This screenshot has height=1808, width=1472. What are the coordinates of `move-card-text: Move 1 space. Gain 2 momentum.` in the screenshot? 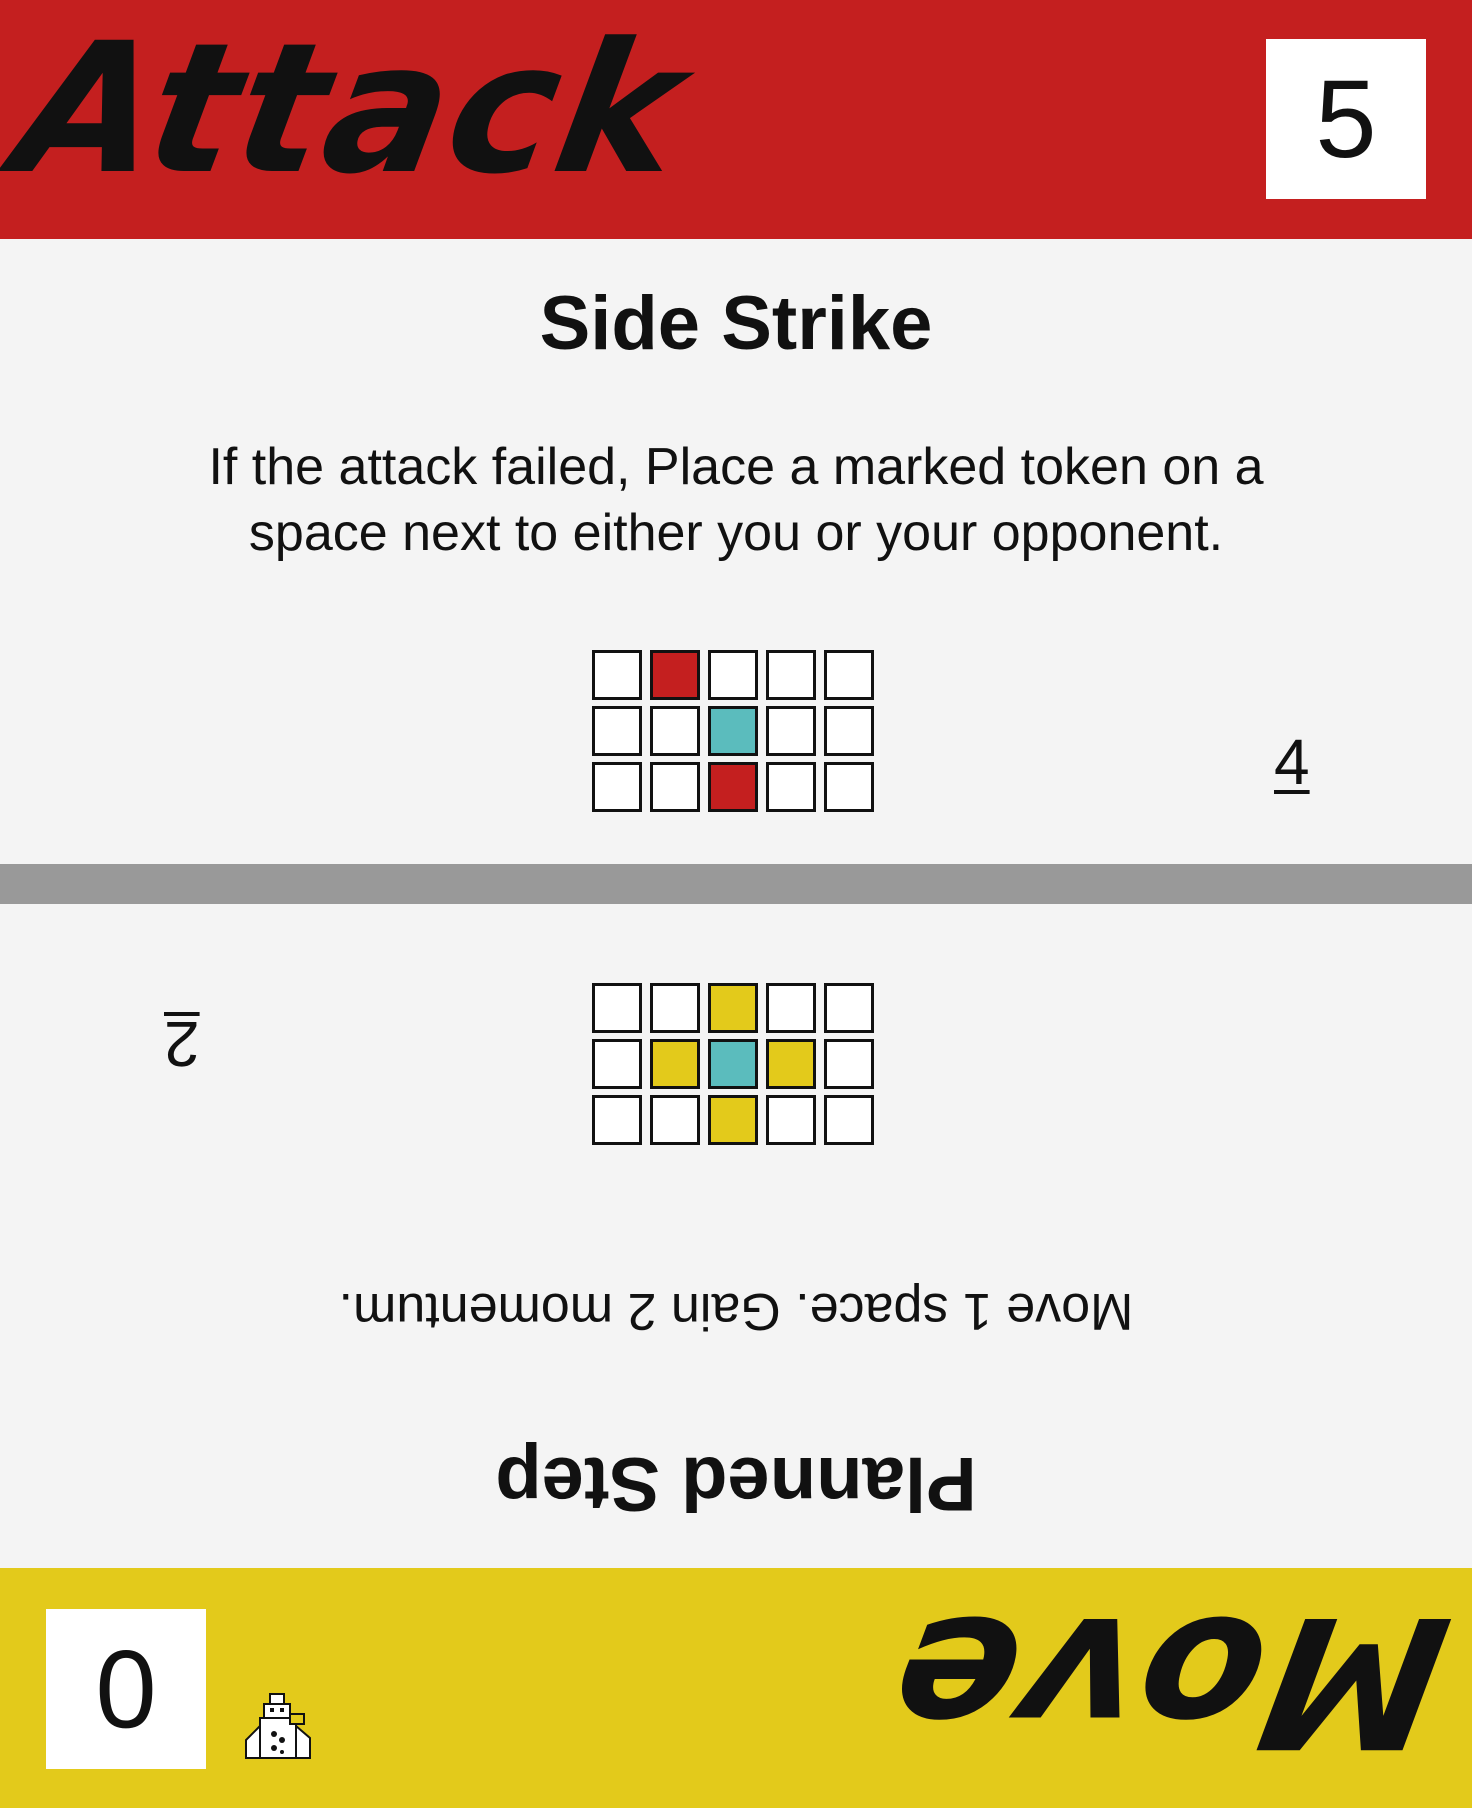 It's located at (736, 1311).